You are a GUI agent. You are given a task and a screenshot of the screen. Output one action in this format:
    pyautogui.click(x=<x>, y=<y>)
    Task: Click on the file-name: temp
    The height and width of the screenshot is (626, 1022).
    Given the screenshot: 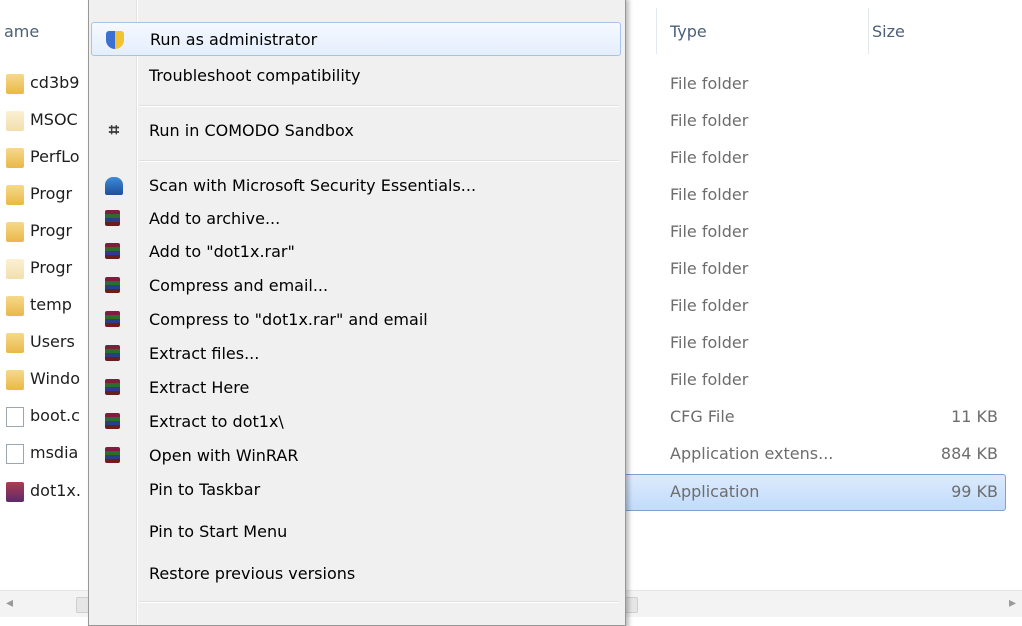 What is the action you would take?
    pyautogui.click(x=51, y=304)
    